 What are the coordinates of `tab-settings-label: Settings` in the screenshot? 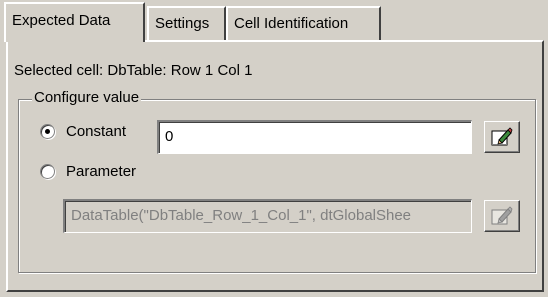 It's located at (182, 23).